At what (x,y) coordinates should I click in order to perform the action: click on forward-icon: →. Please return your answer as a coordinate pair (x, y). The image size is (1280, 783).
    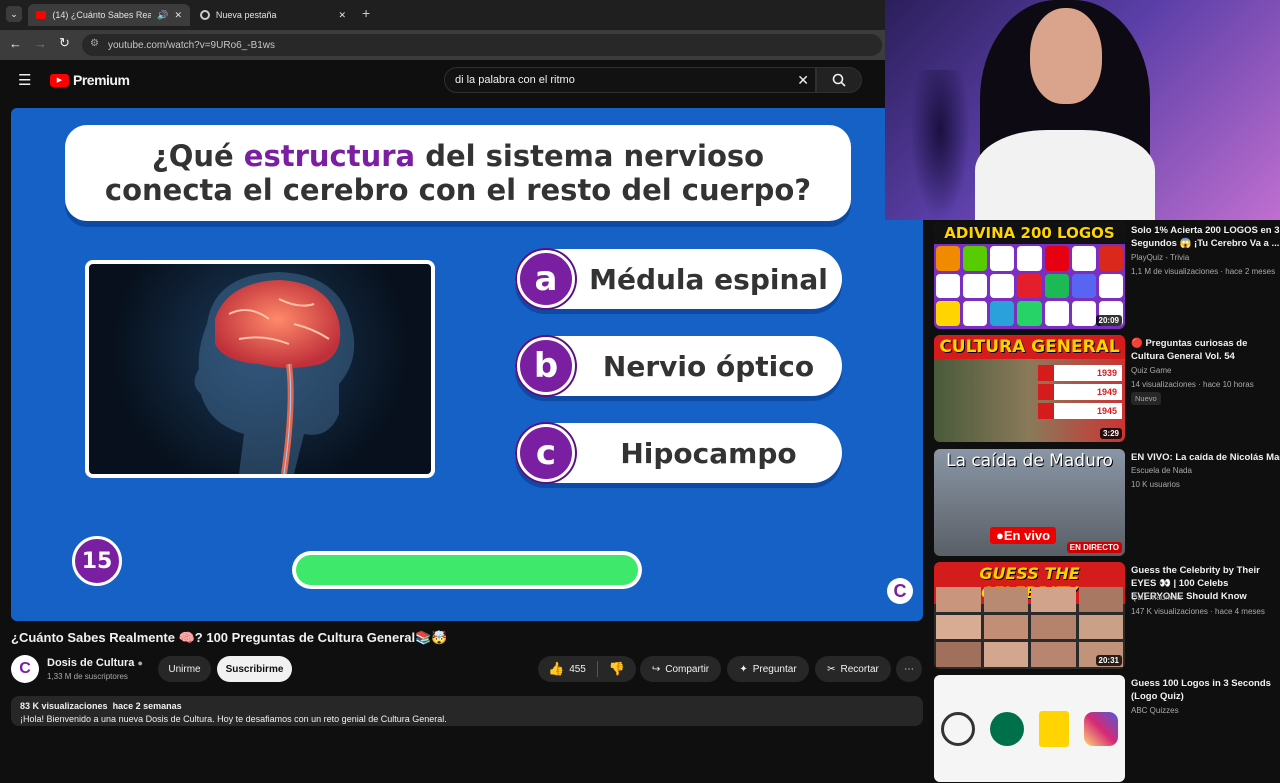
    Looking at the image, I should click on (40, 43).